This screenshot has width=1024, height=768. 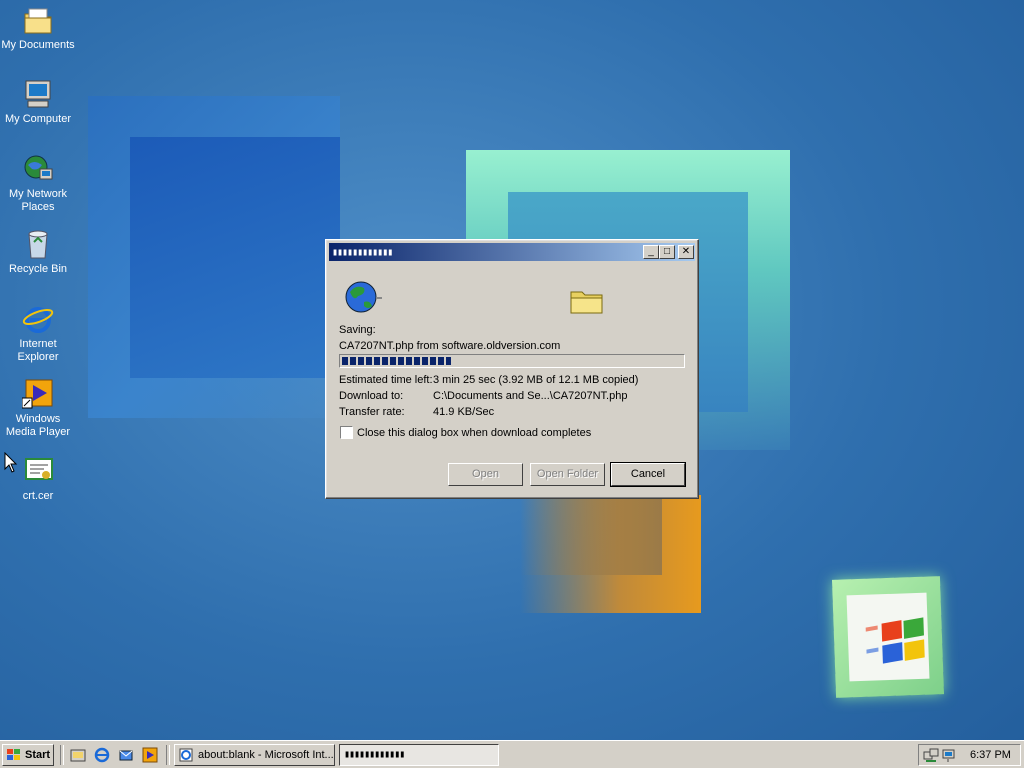 I want to click on windows-logo-icon, so click(x=888, y=637).